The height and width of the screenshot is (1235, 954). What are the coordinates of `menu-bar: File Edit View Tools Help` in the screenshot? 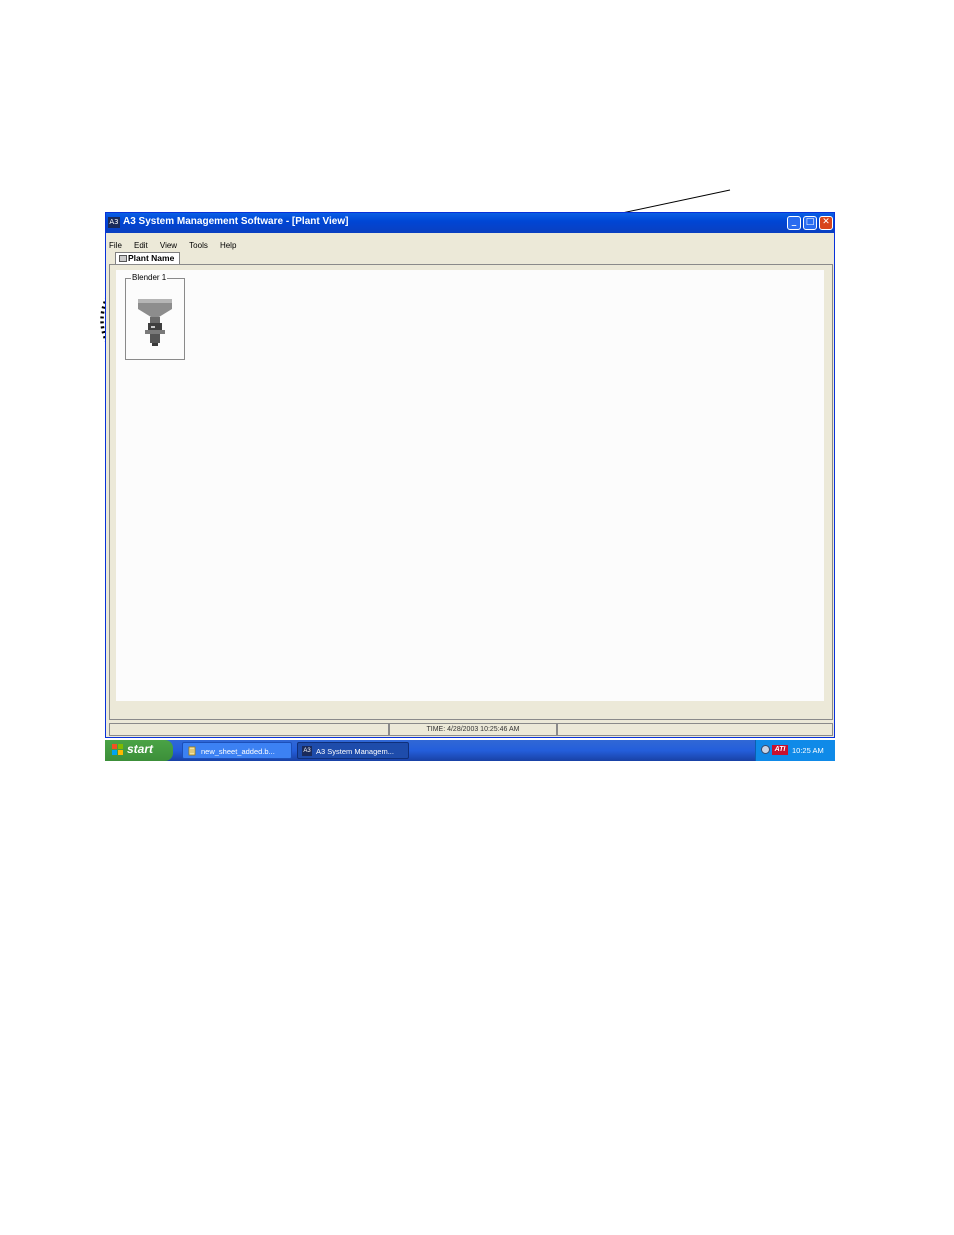 It's located at (470, 241).